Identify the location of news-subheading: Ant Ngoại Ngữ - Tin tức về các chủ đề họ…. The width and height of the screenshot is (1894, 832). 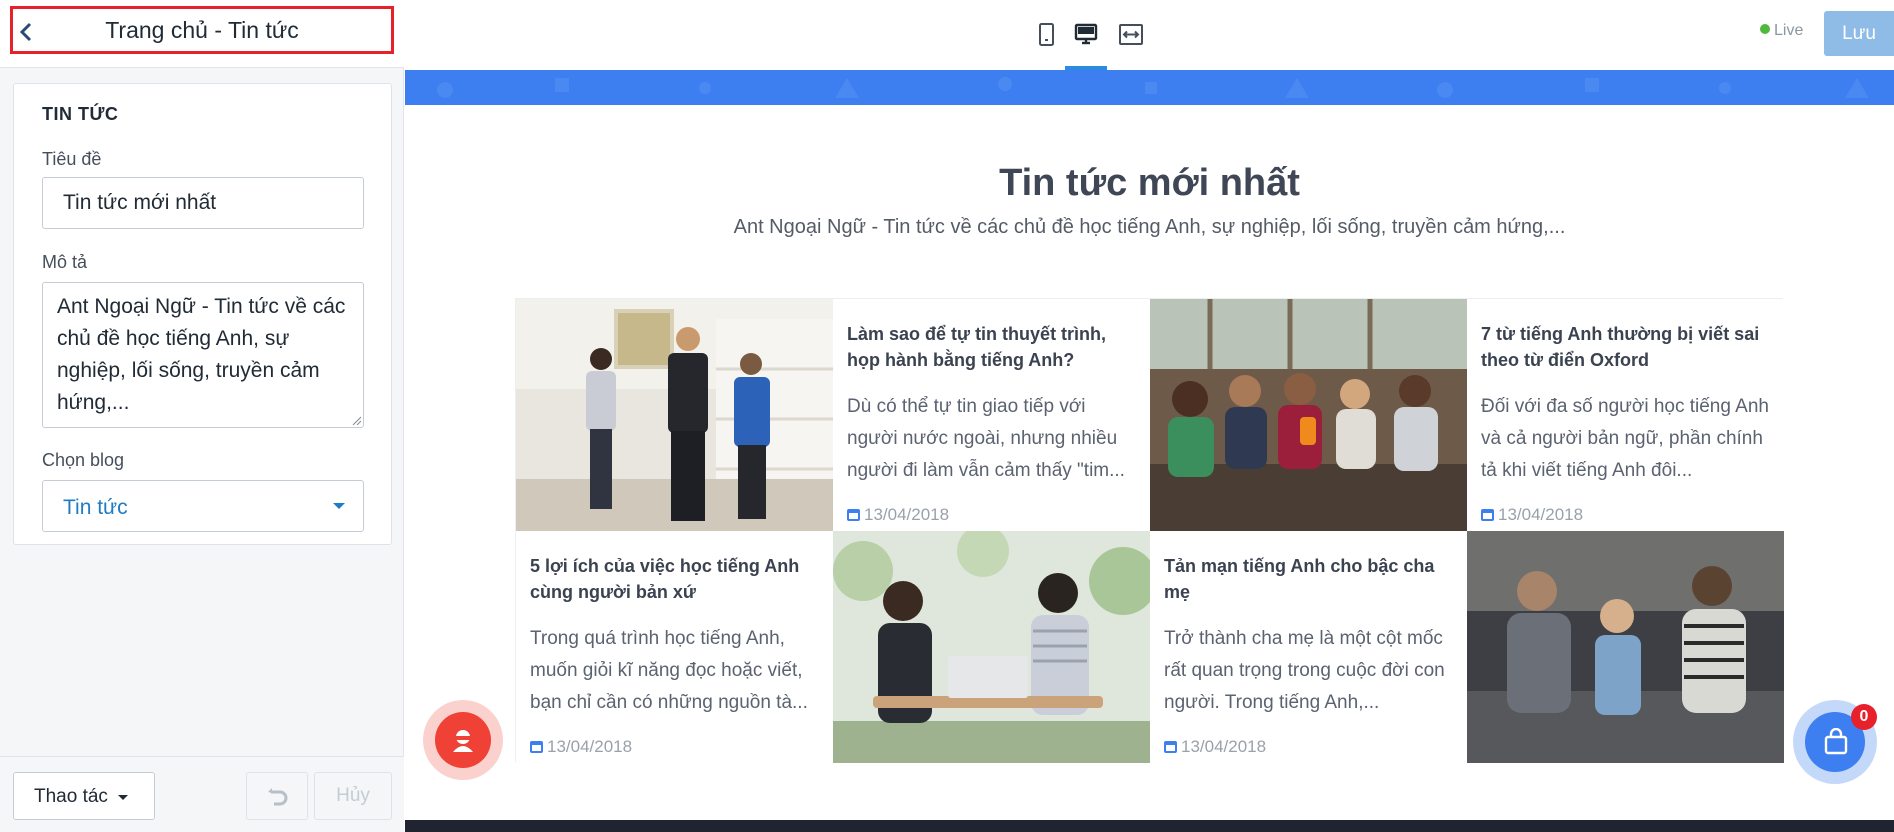
(1149, 227).